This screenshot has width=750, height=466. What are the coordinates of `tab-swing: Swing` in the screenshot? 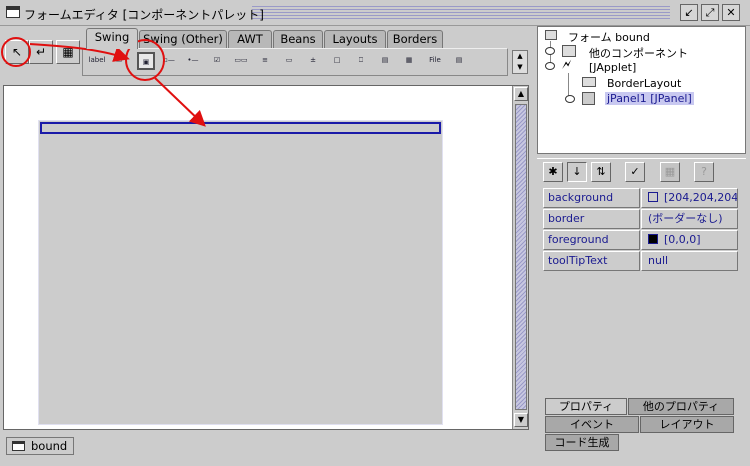 It's located at (112, 38).